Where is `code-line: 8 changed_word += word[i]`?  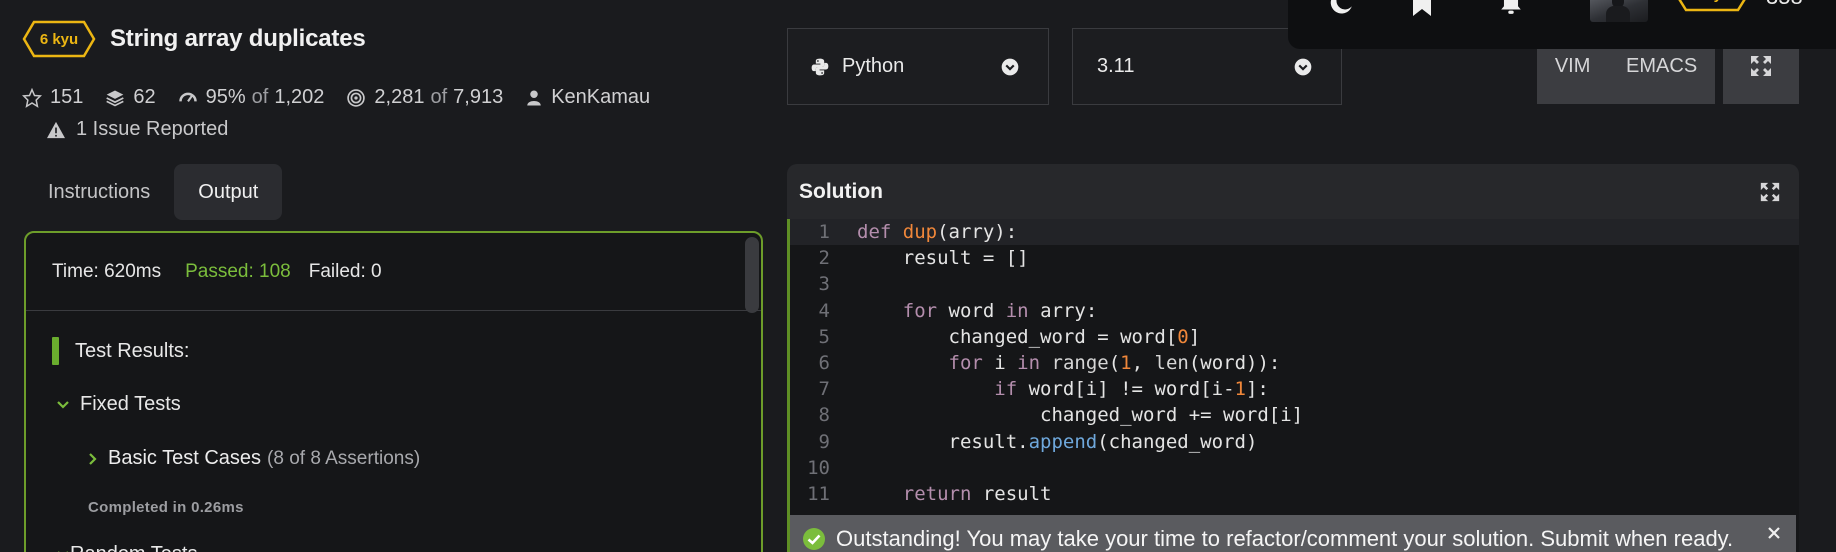 code-line: 8 changed_word += word[i] is located at coordinates (1294, 415).